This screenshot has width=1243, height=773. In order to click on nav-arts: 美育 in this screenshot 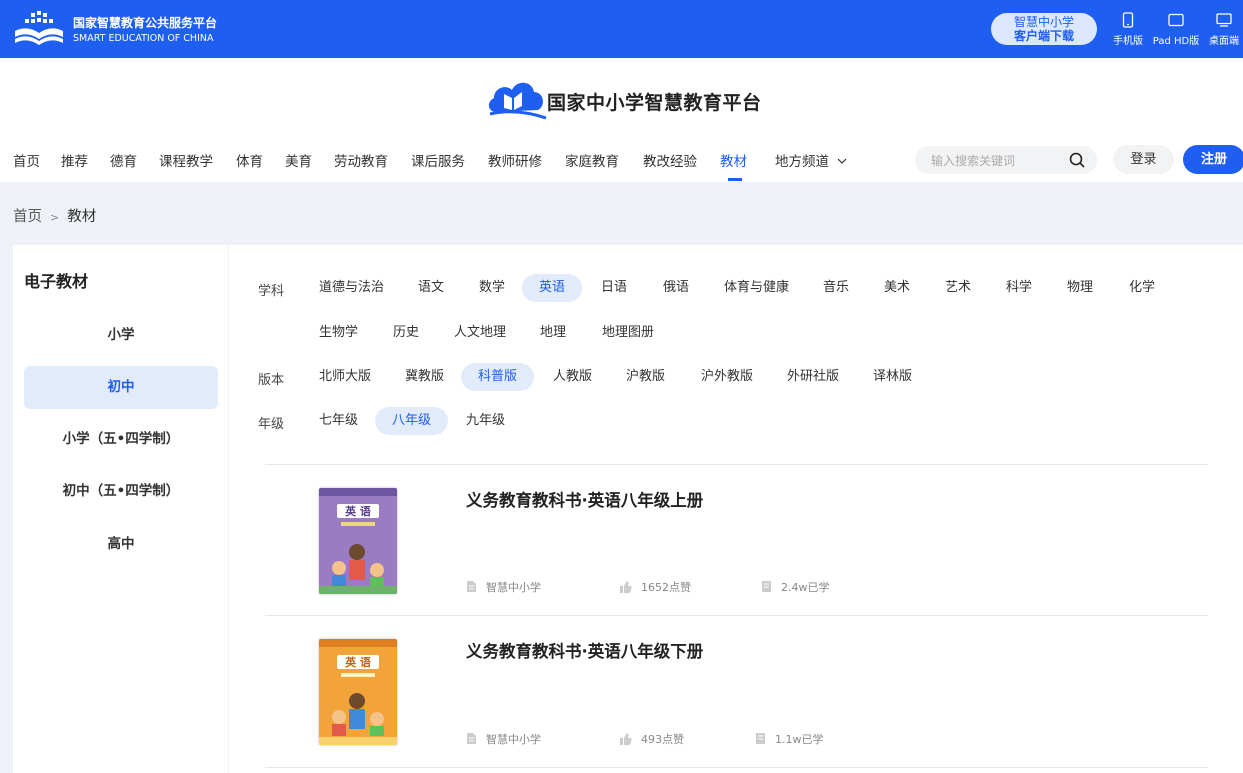, I will do `click(298, 160)`.